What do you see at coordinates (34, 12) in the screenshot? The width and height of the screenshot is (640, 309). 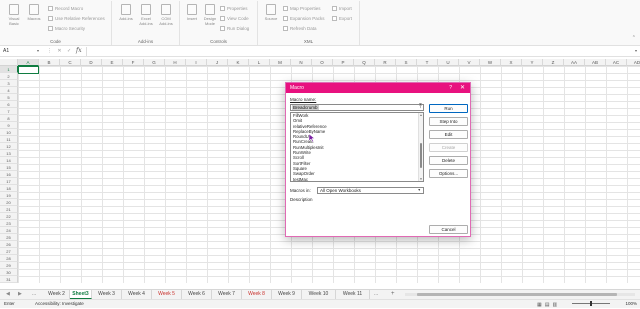 I see `macros-button: Macros` at bounding box center [34, 12].